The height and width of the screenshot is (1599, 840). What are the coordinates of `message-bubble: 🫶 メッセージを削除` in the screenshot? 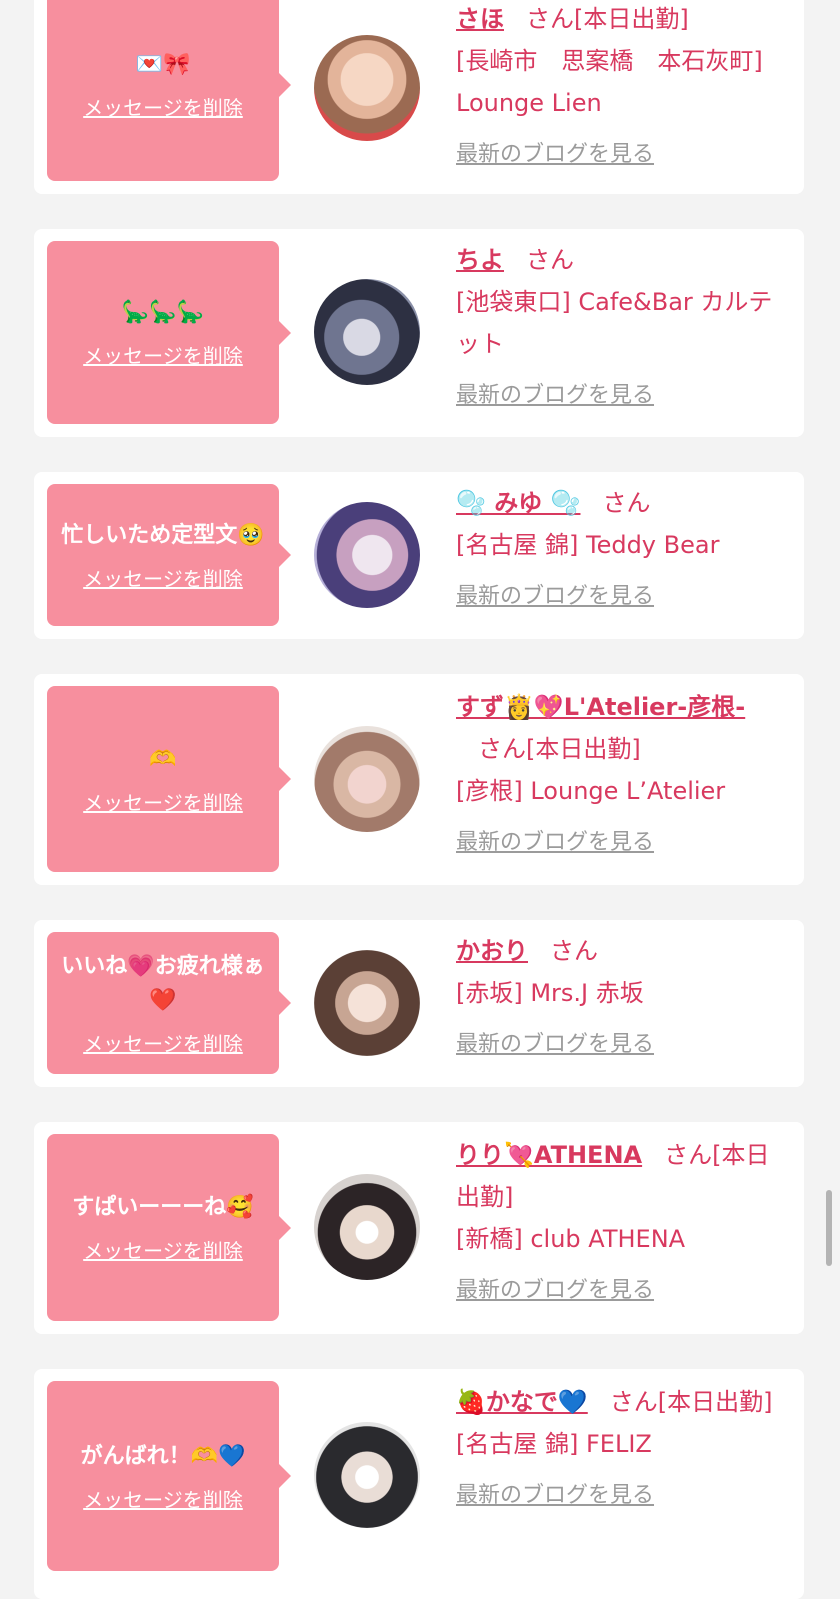 It's located at (169, 779).